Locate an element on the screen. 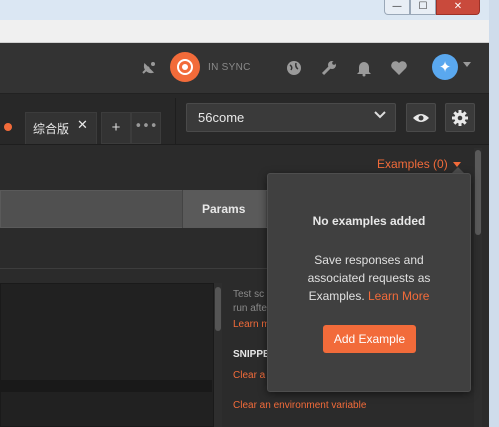 The width and height of the screenshot is (499, 427). satellite-icon is located at coordinates (149, 68).